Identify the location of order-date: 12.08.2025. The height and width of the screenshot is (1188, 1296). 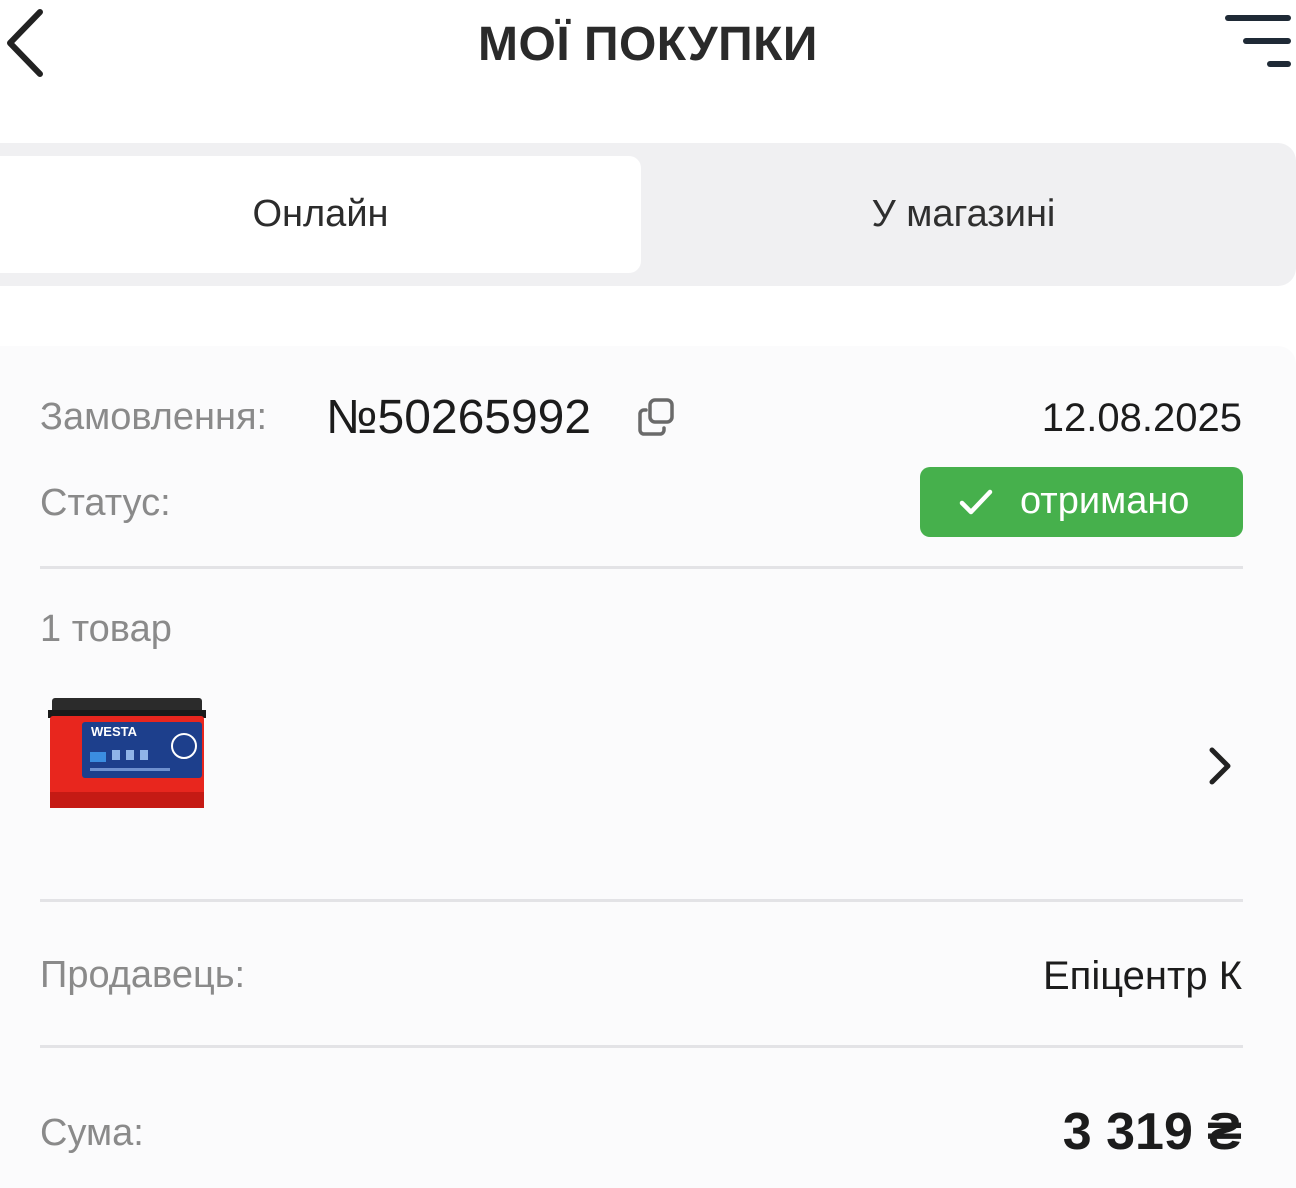
(1141, 418).